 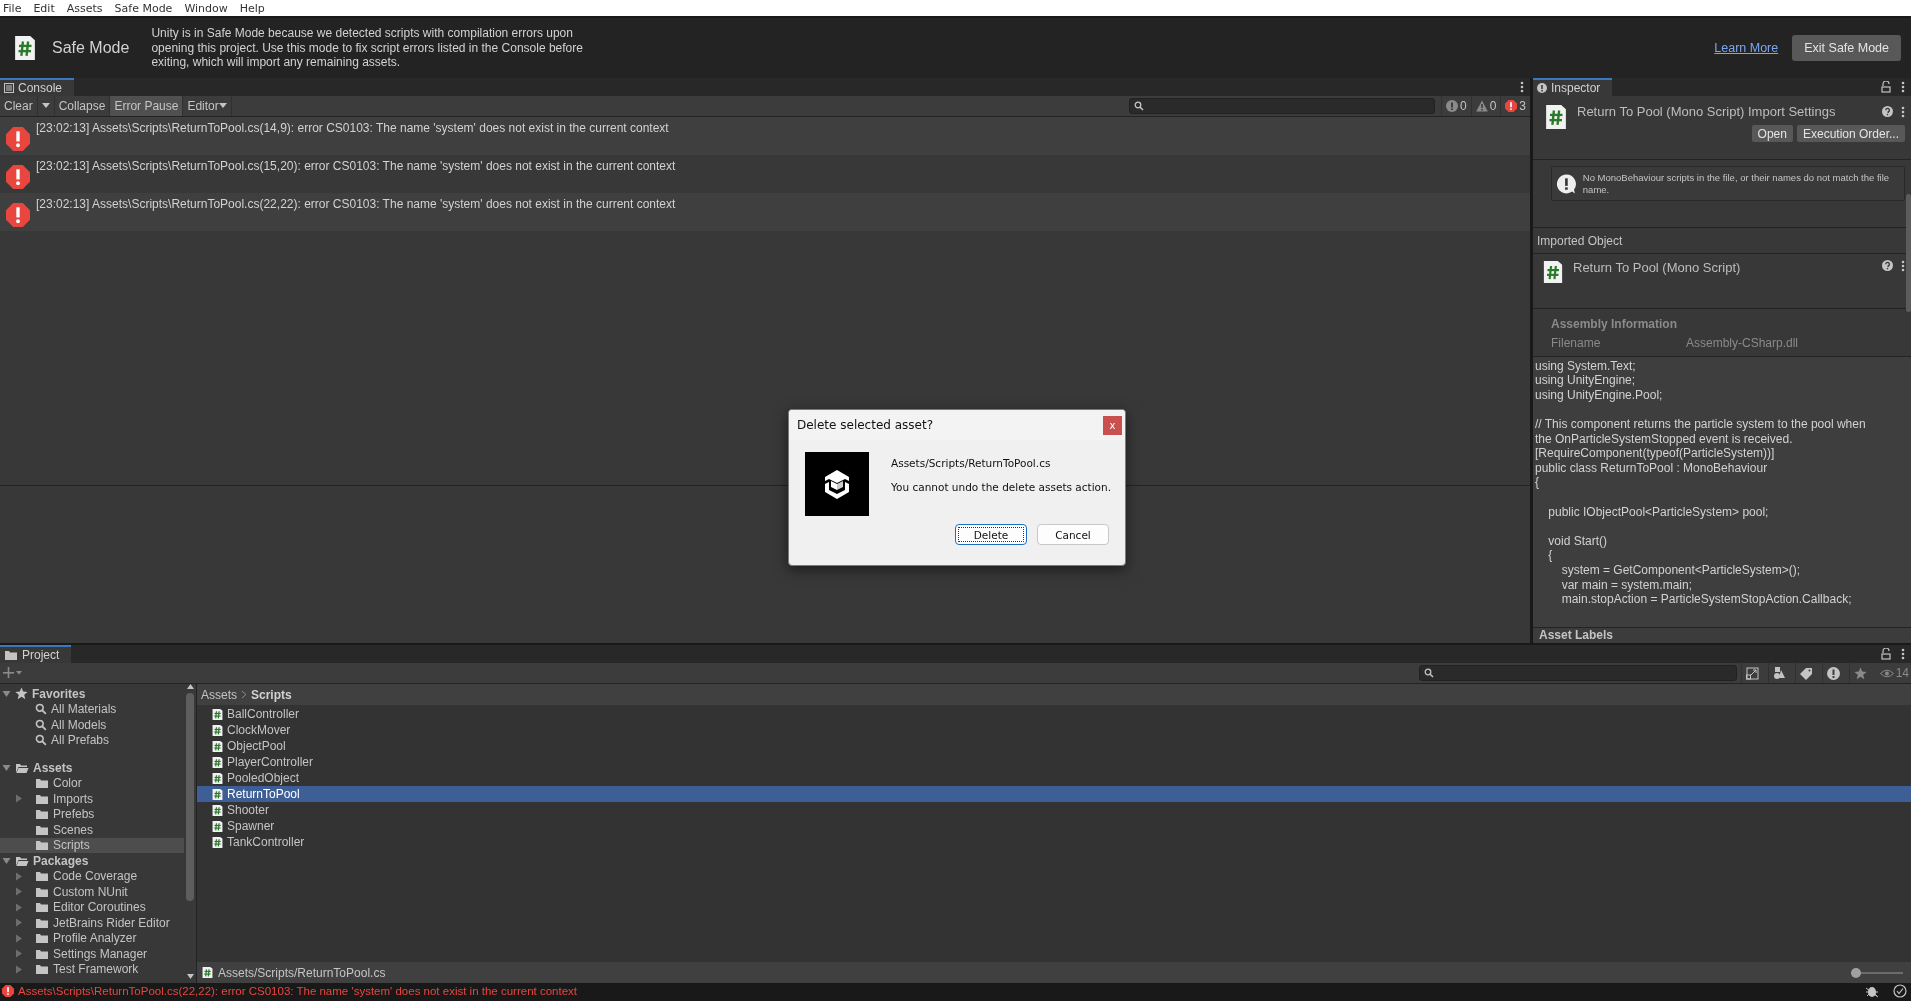 What do you see at coordinates (1903, 111) in the screenshot?
I see `more-options-icon` at bounding box center [1903, 111].